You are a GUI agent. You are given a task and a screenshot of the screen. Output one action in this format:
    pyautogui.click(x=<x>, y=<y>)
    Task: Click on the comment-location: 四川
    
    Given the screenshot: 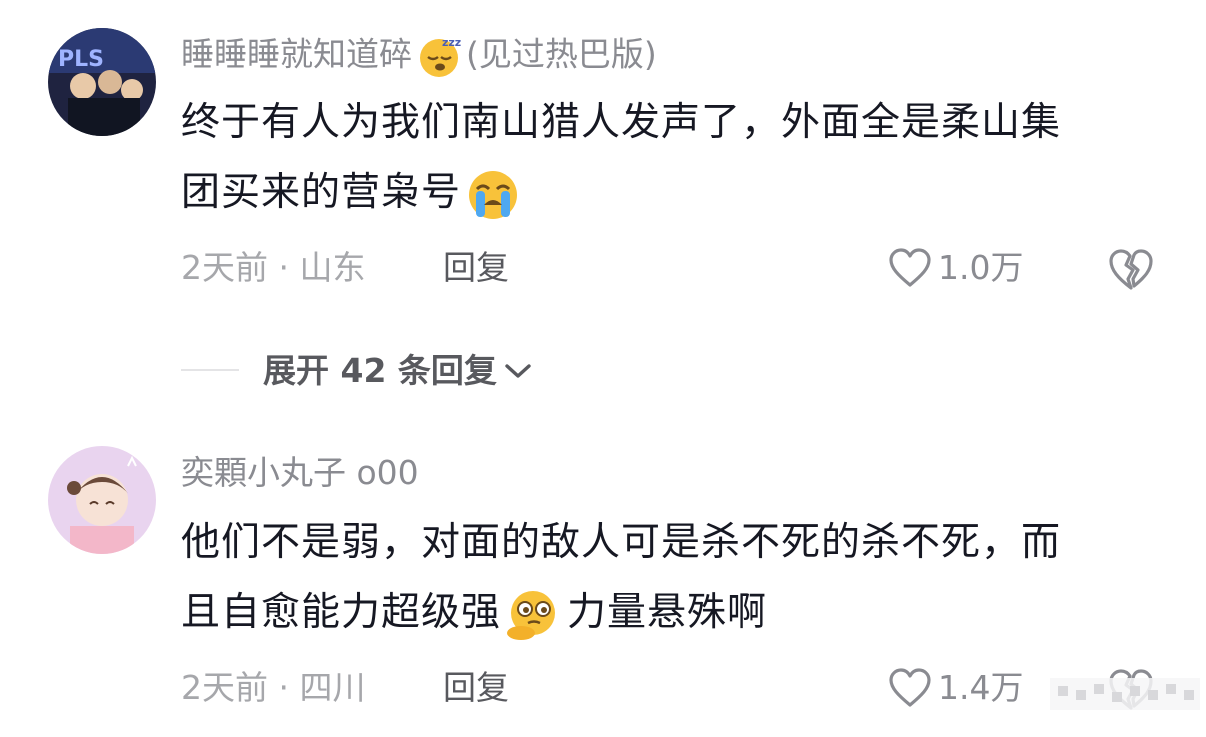 What is the action you would take?
    pyautogui.click(x=332, y=687)
    